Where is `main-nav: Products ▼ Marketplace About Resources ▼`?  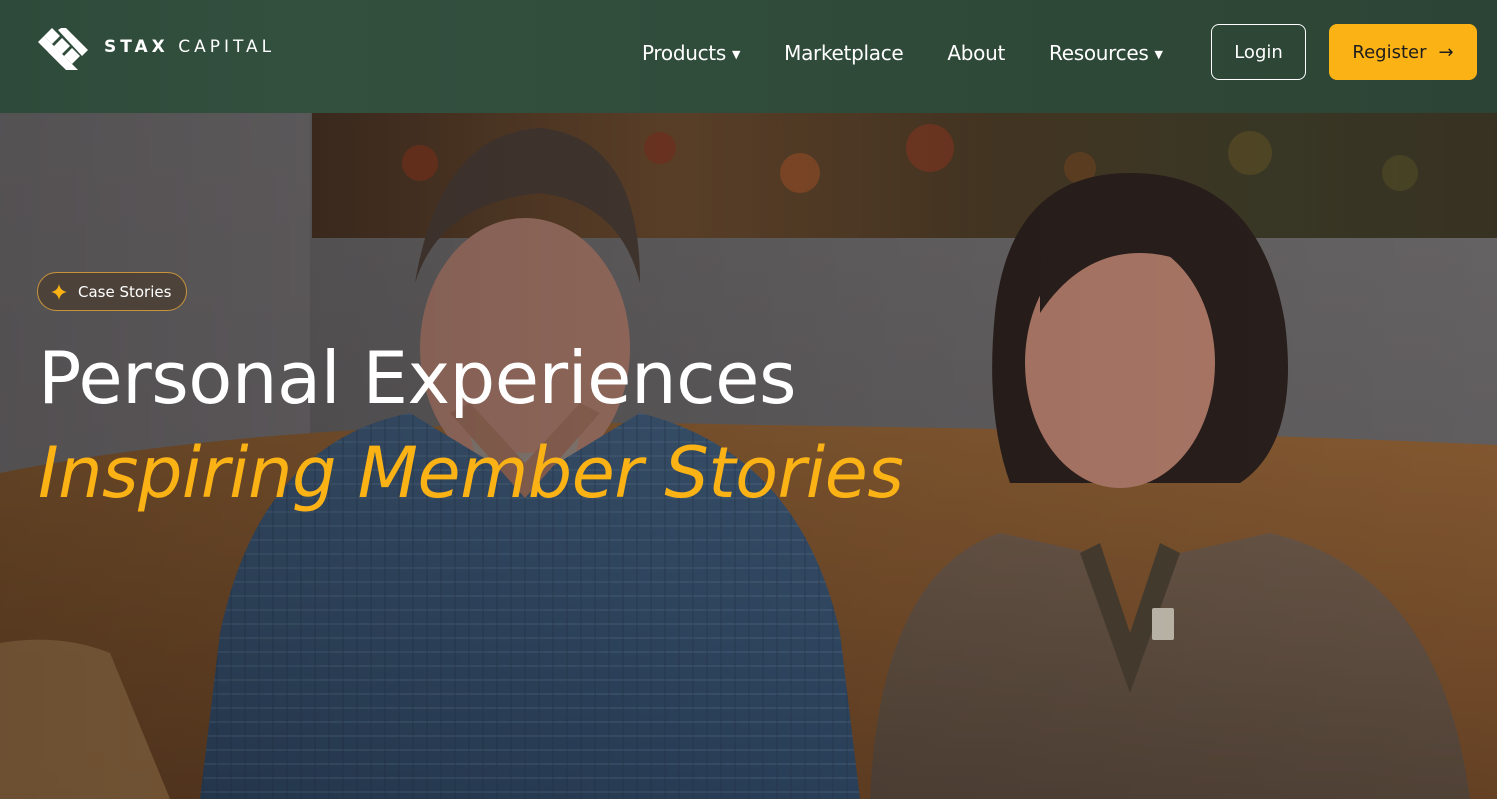 main-nav: Products ▼ Marketplace About Resources ▼ is located at coordinates (902, 53).